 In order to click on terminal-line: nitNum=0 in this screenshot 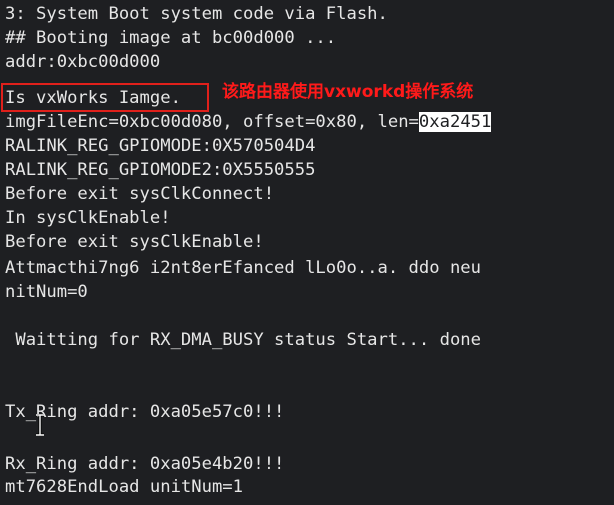, I will do `click(46, 292)`.